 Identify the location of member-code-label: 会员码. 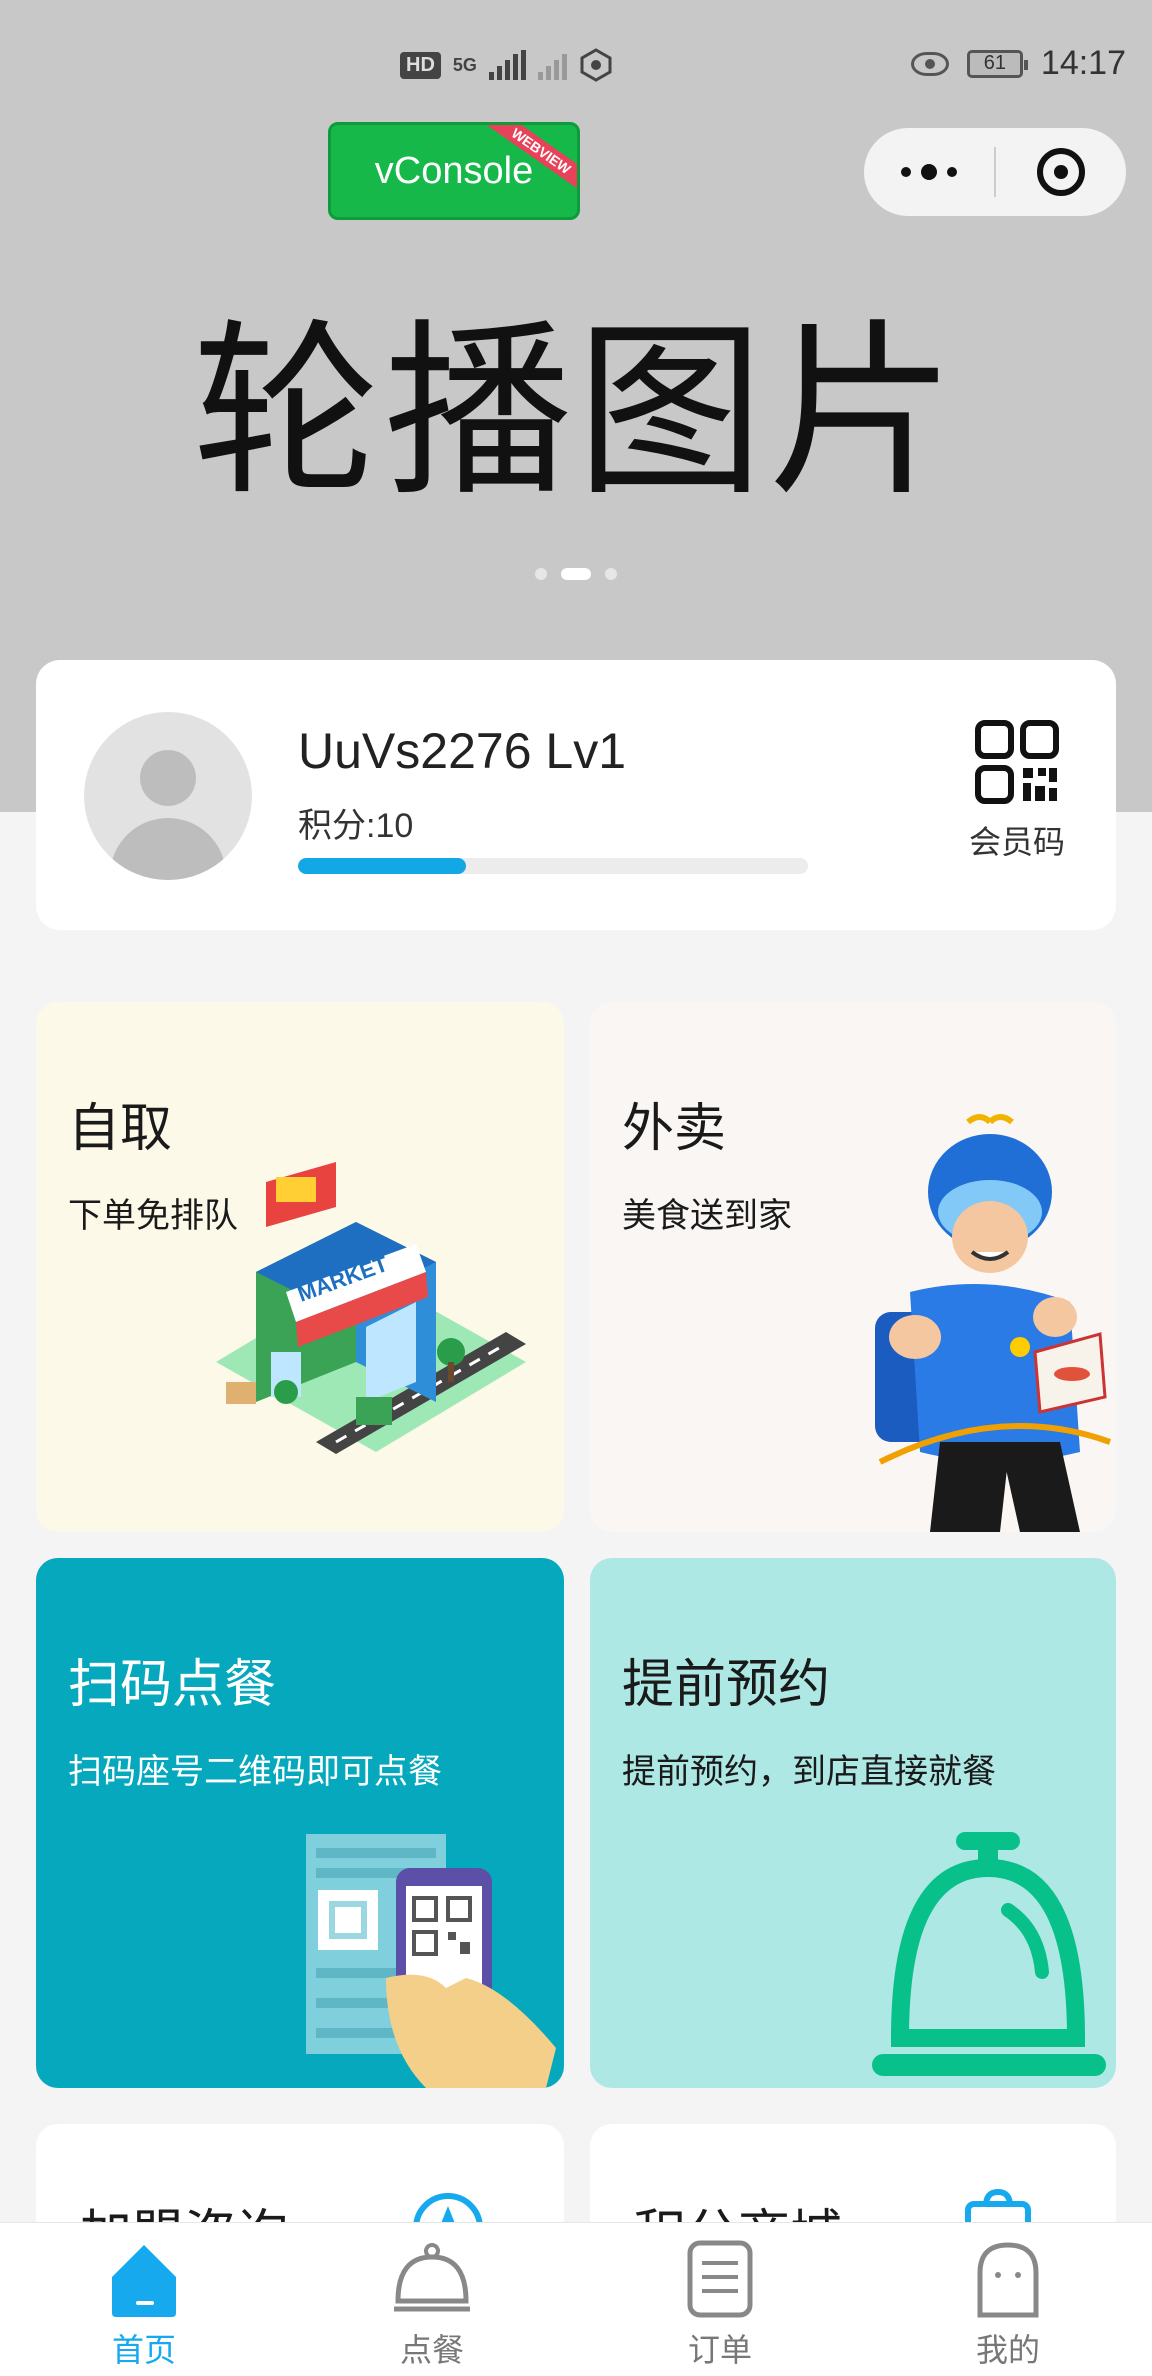
(1016, 842).